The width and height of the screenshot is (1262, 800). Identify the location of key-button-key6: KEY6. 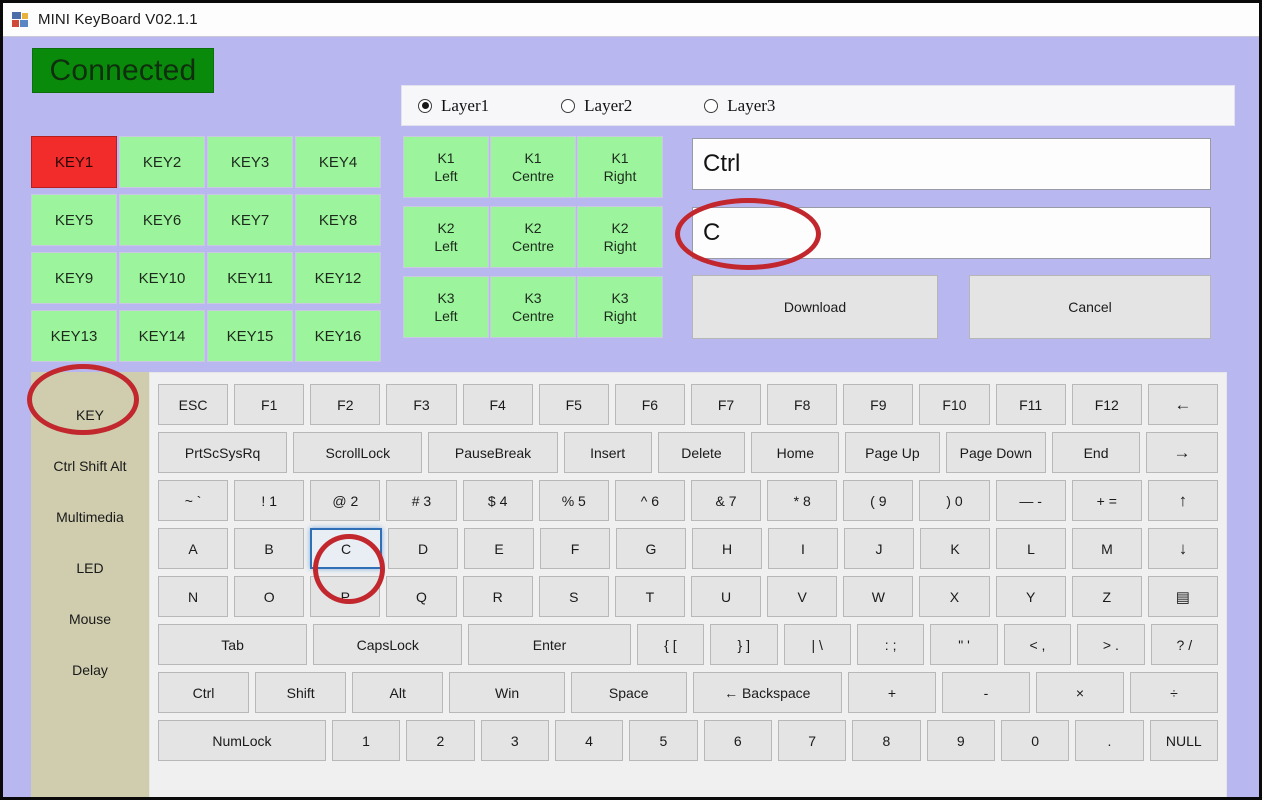
(162, 220).